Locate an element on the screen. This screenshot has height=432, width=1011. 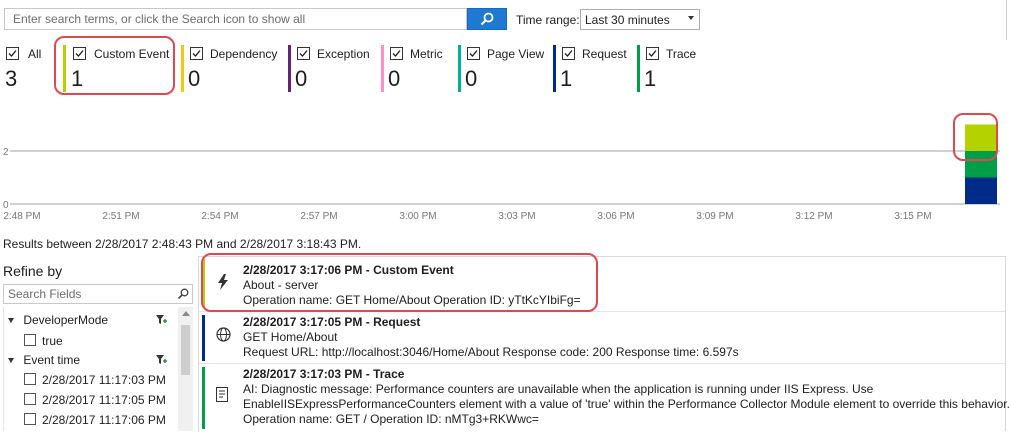
filter-label: Request is located at coordinates (604, 54).